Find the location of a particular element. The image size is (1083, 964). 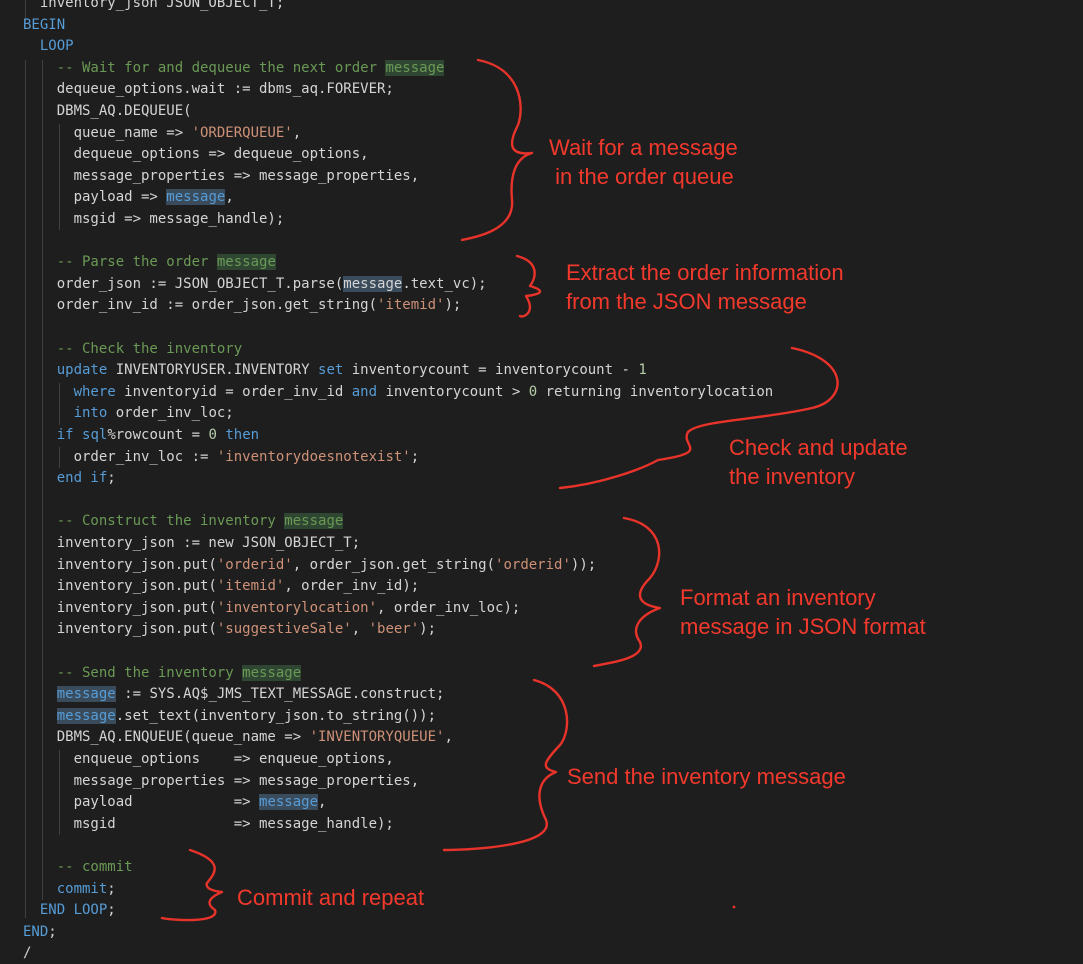

brace-format is located at coordinates (627, 592).